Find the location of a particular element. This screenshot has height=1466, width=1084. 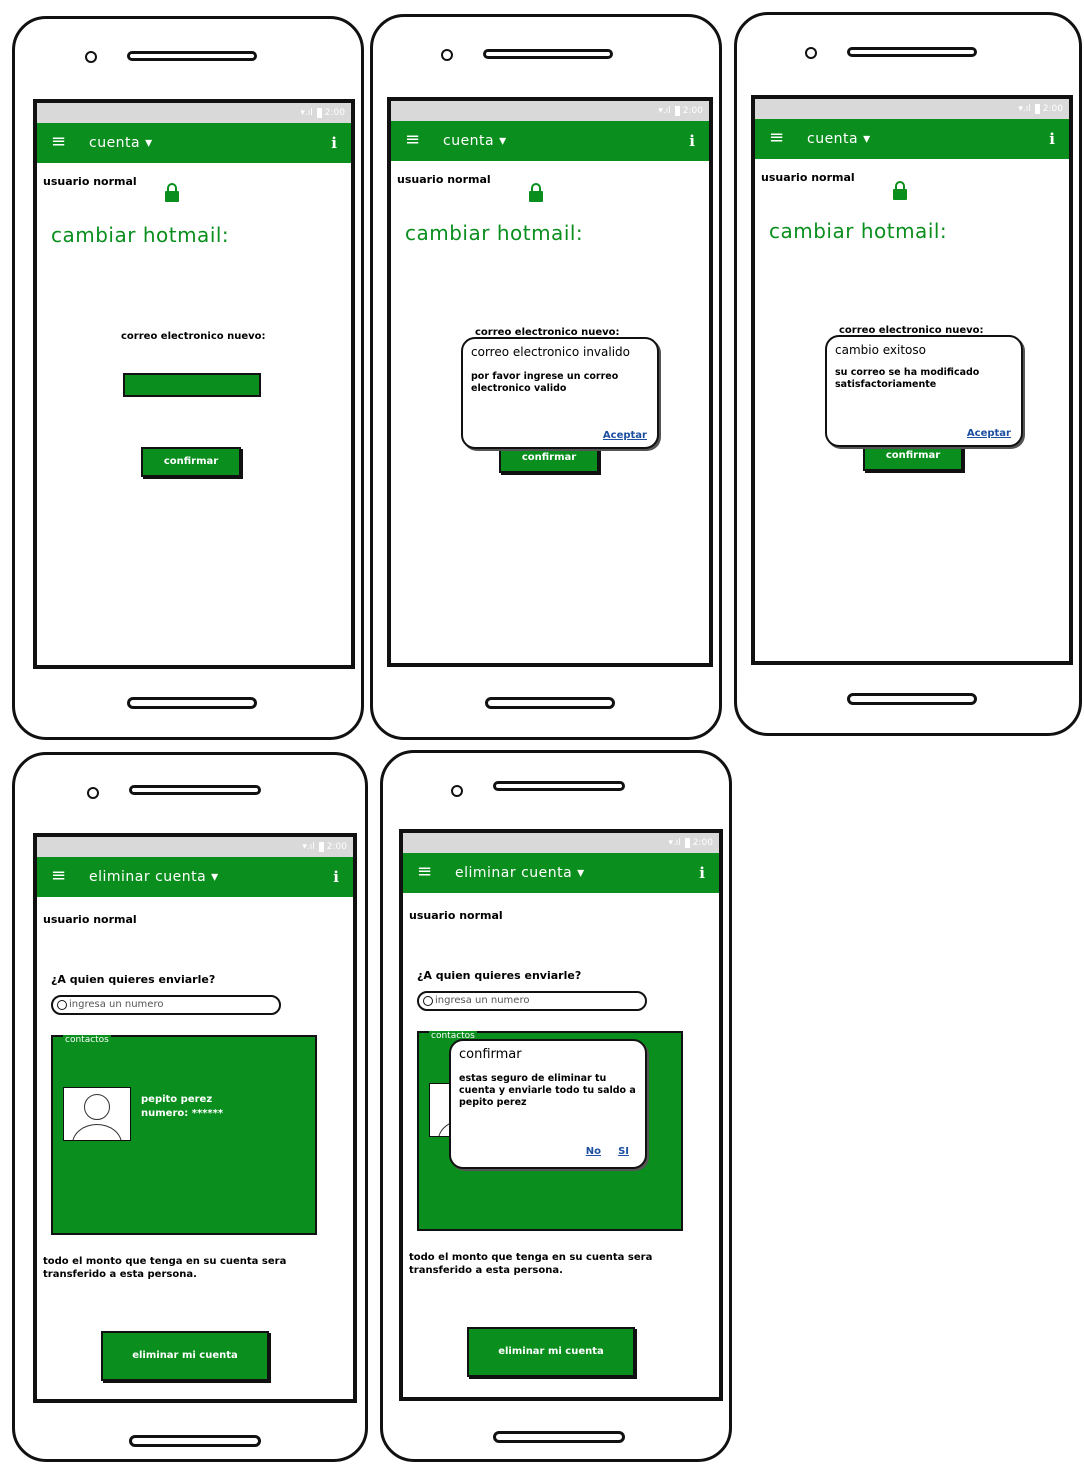

yes-link: SI is located at coordinates (623, 1151).